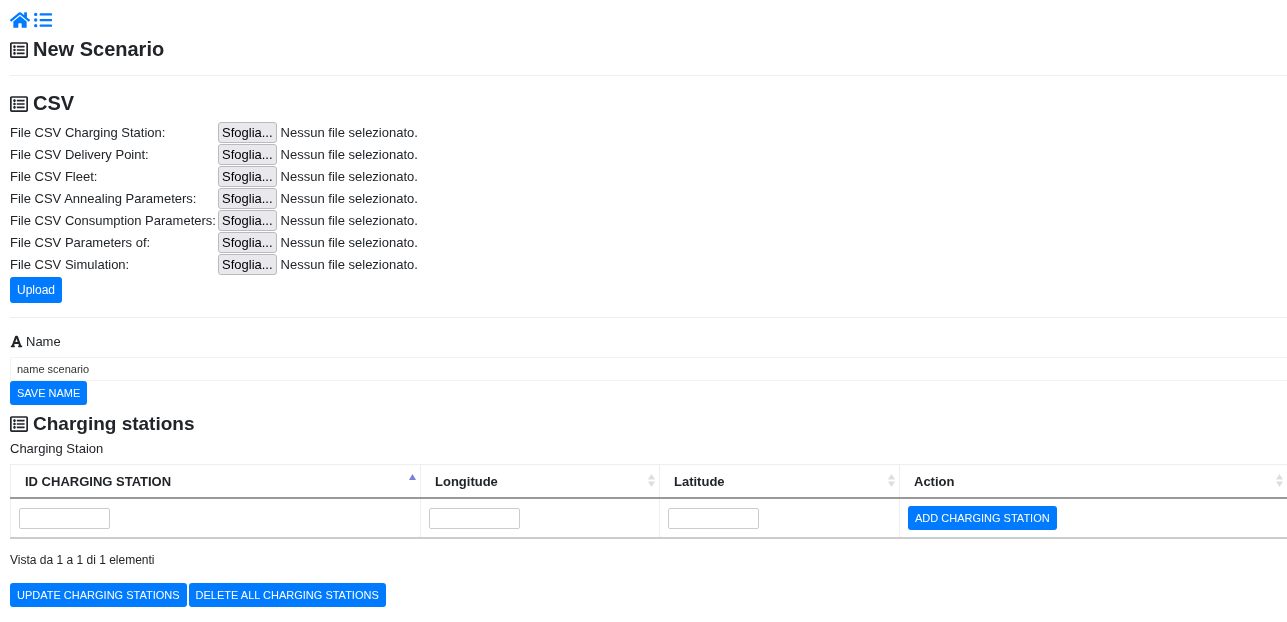  Describe the element at coordinates (1093, 481) in the screenshot. I see `column-header: Action` at that location.